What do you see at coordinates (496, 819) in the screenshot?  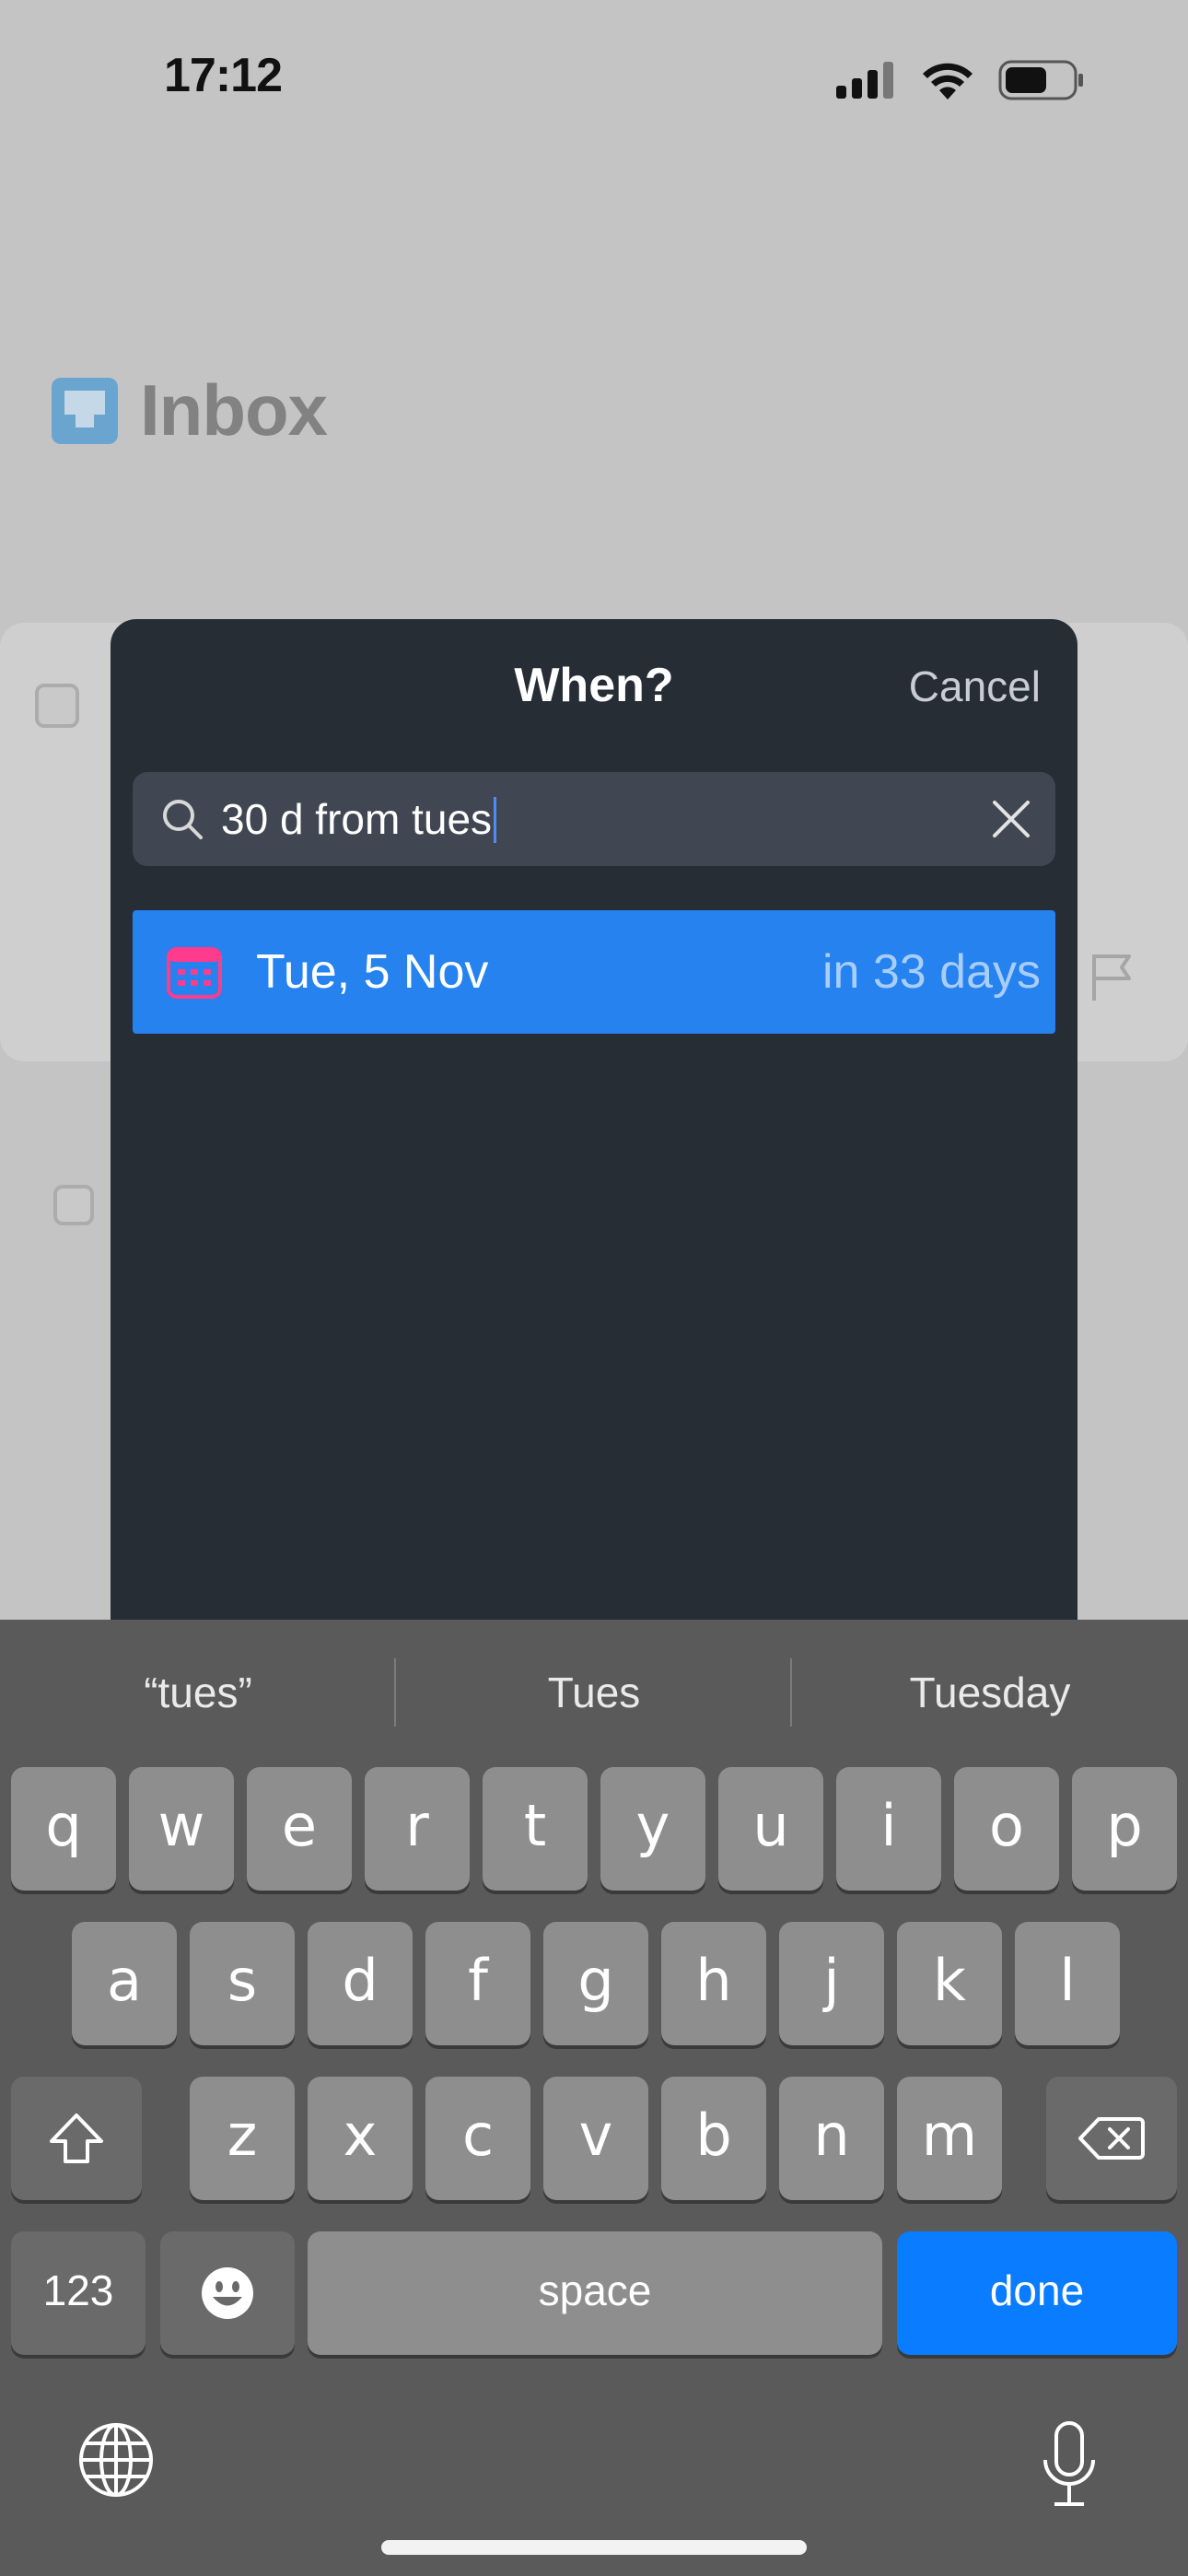 I see `text-caret` at bounding box center [496, 819].